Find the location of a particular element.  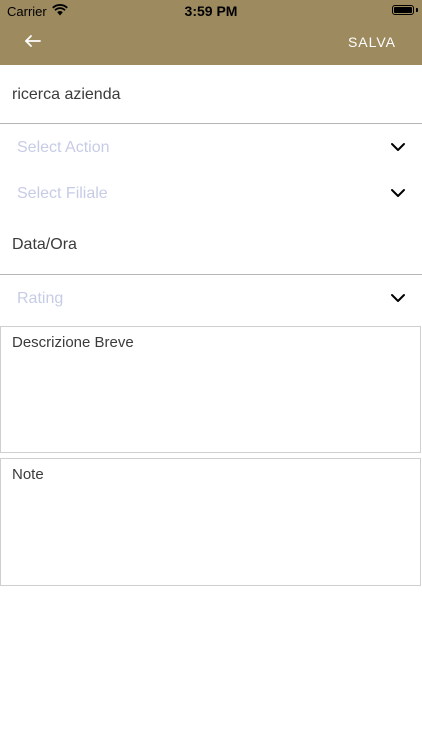

battery-tip is located at coordinates (417, 10).